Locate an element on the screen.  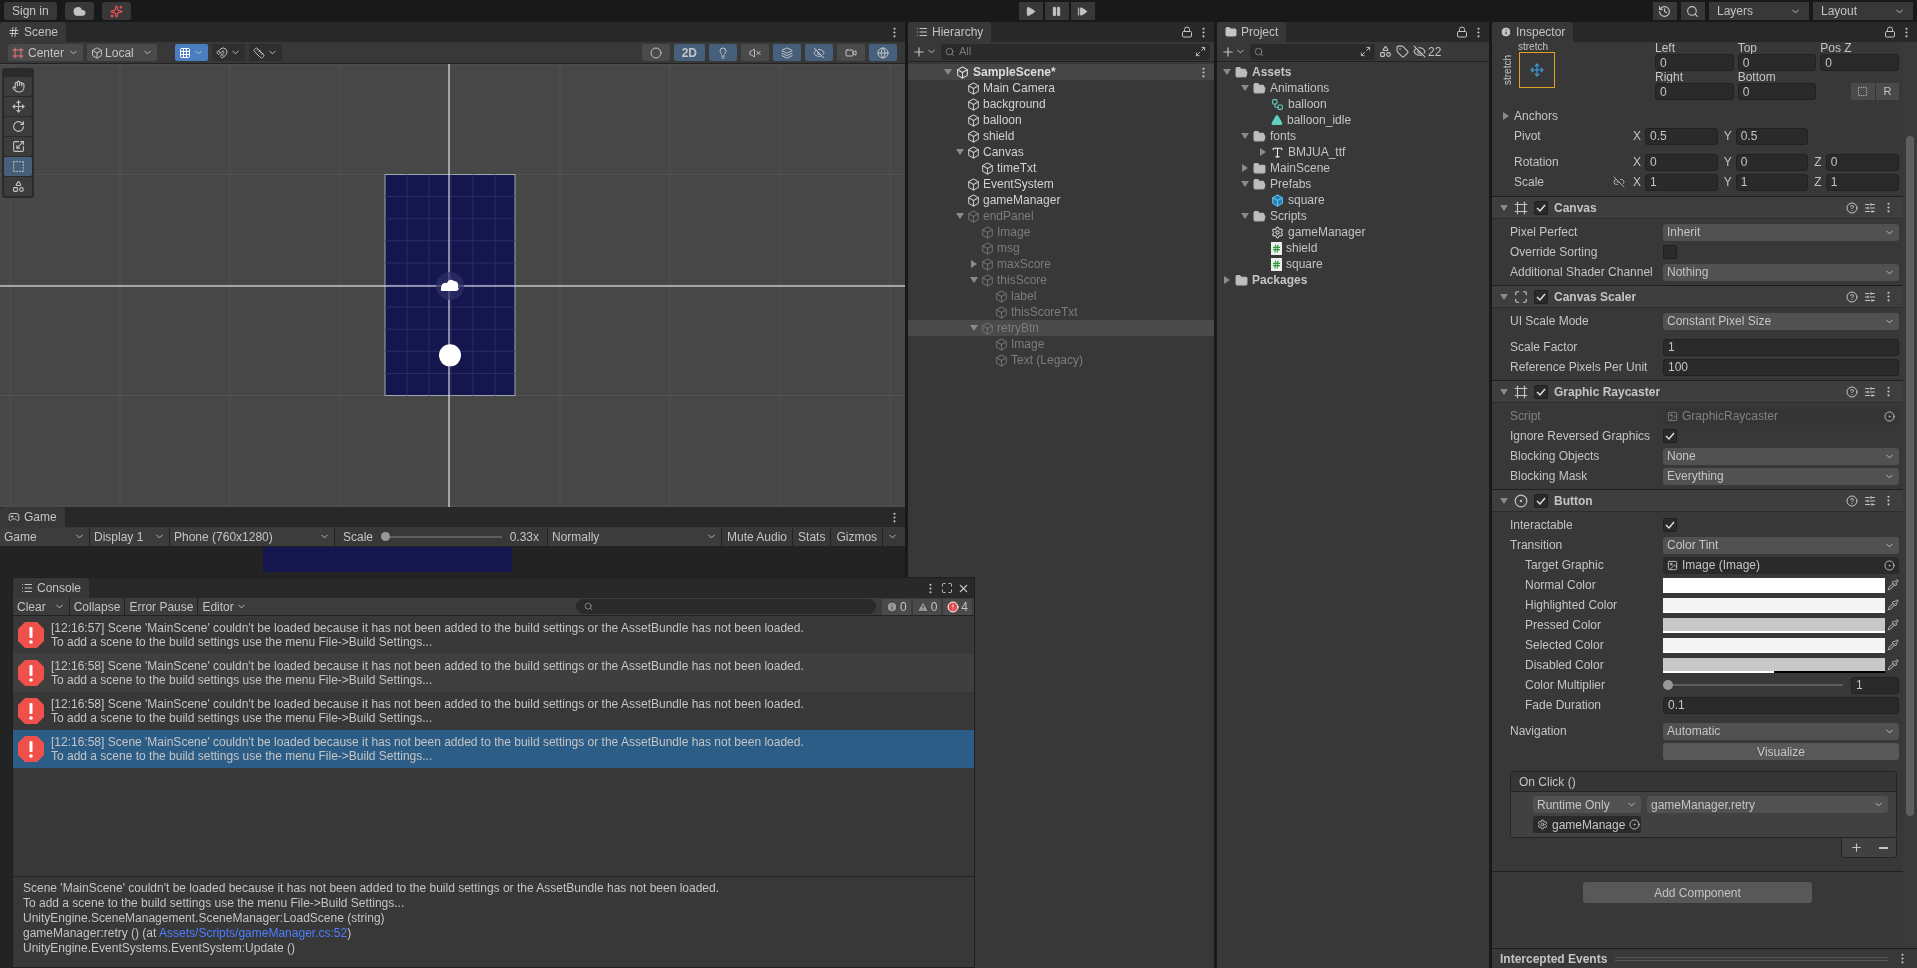
step-button is located at coordinates (1082, 11).